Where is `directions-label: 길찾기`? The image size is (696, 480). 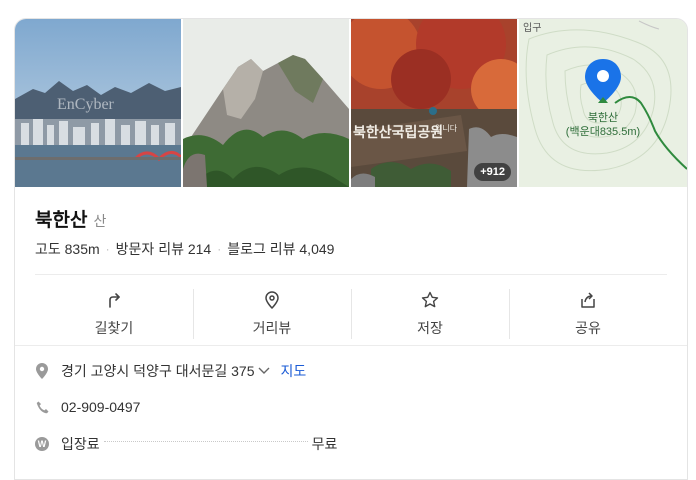
directions-label: 길찾기 is located at coordinates (114, 328).